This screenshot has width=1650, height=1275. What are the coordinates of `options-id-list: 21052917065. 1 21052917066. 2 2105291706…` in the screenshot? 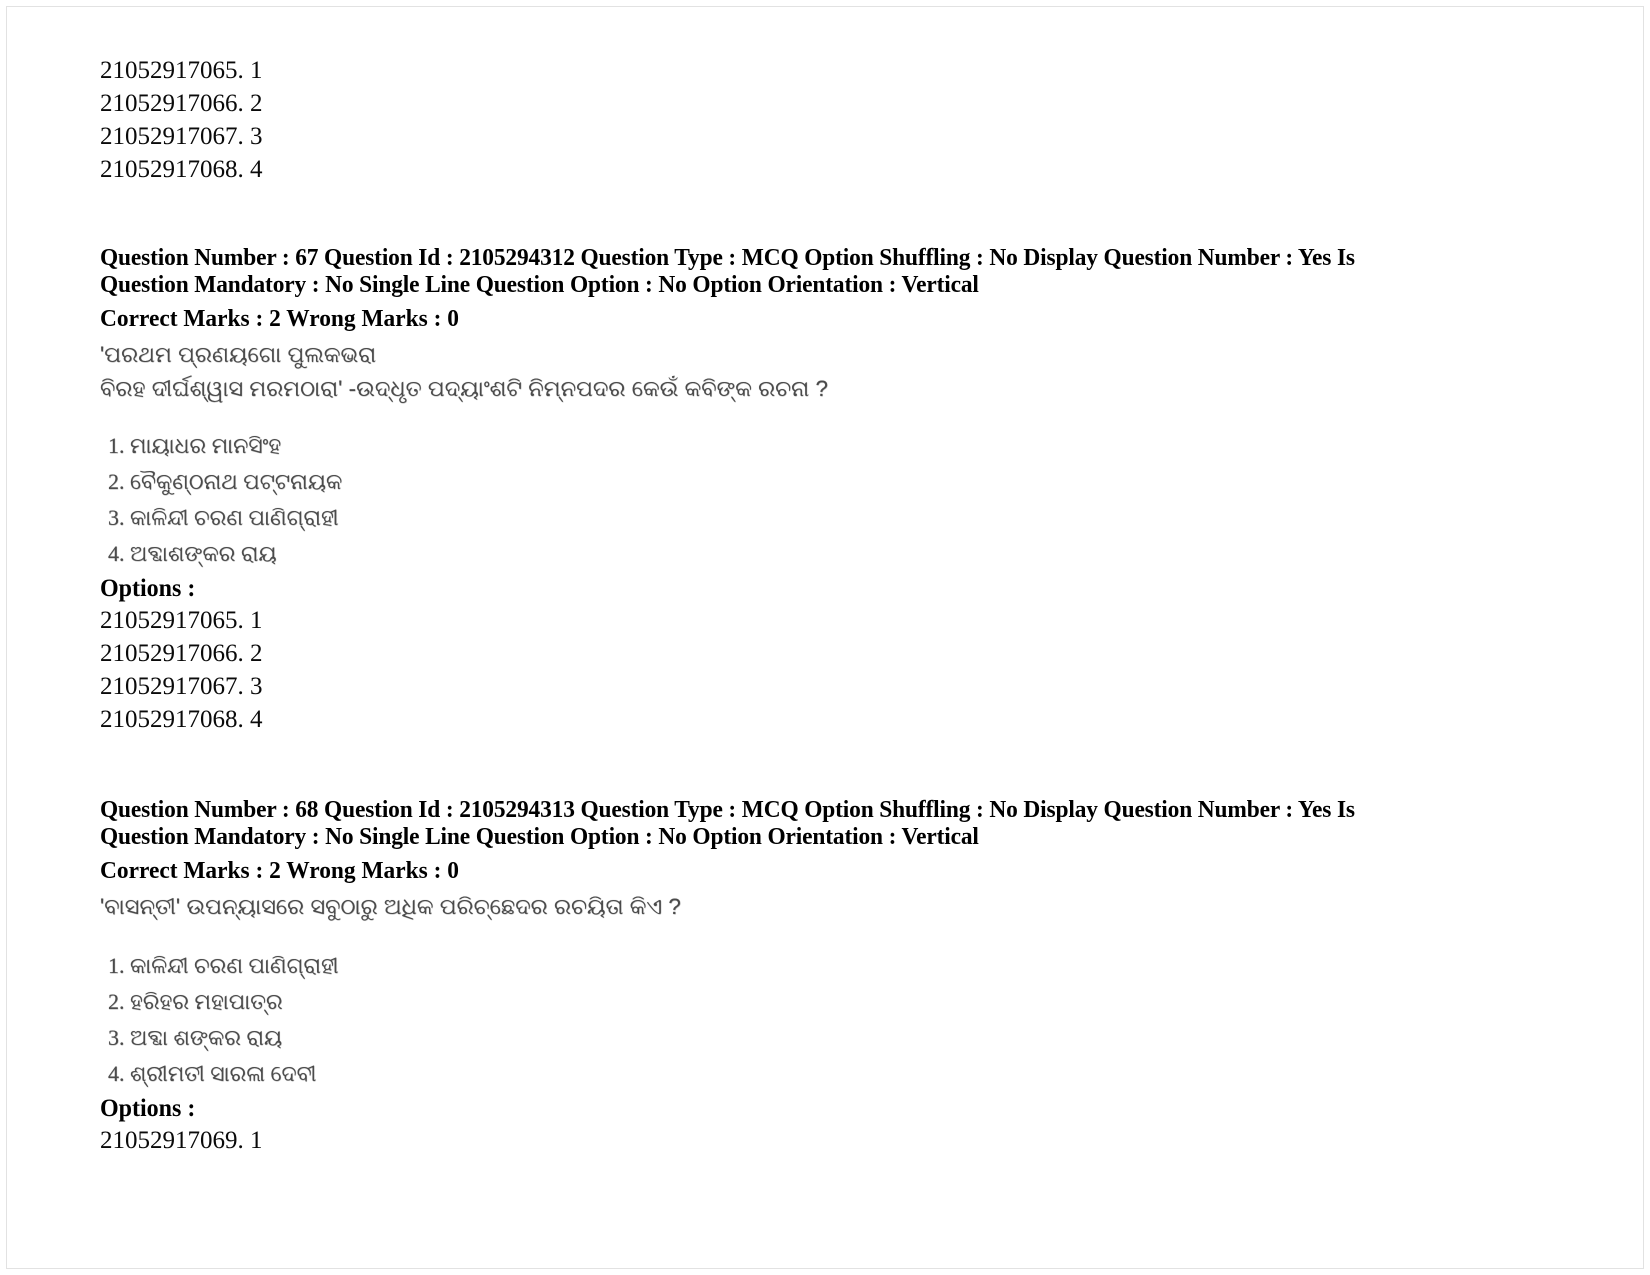 It's located at (845, 670).